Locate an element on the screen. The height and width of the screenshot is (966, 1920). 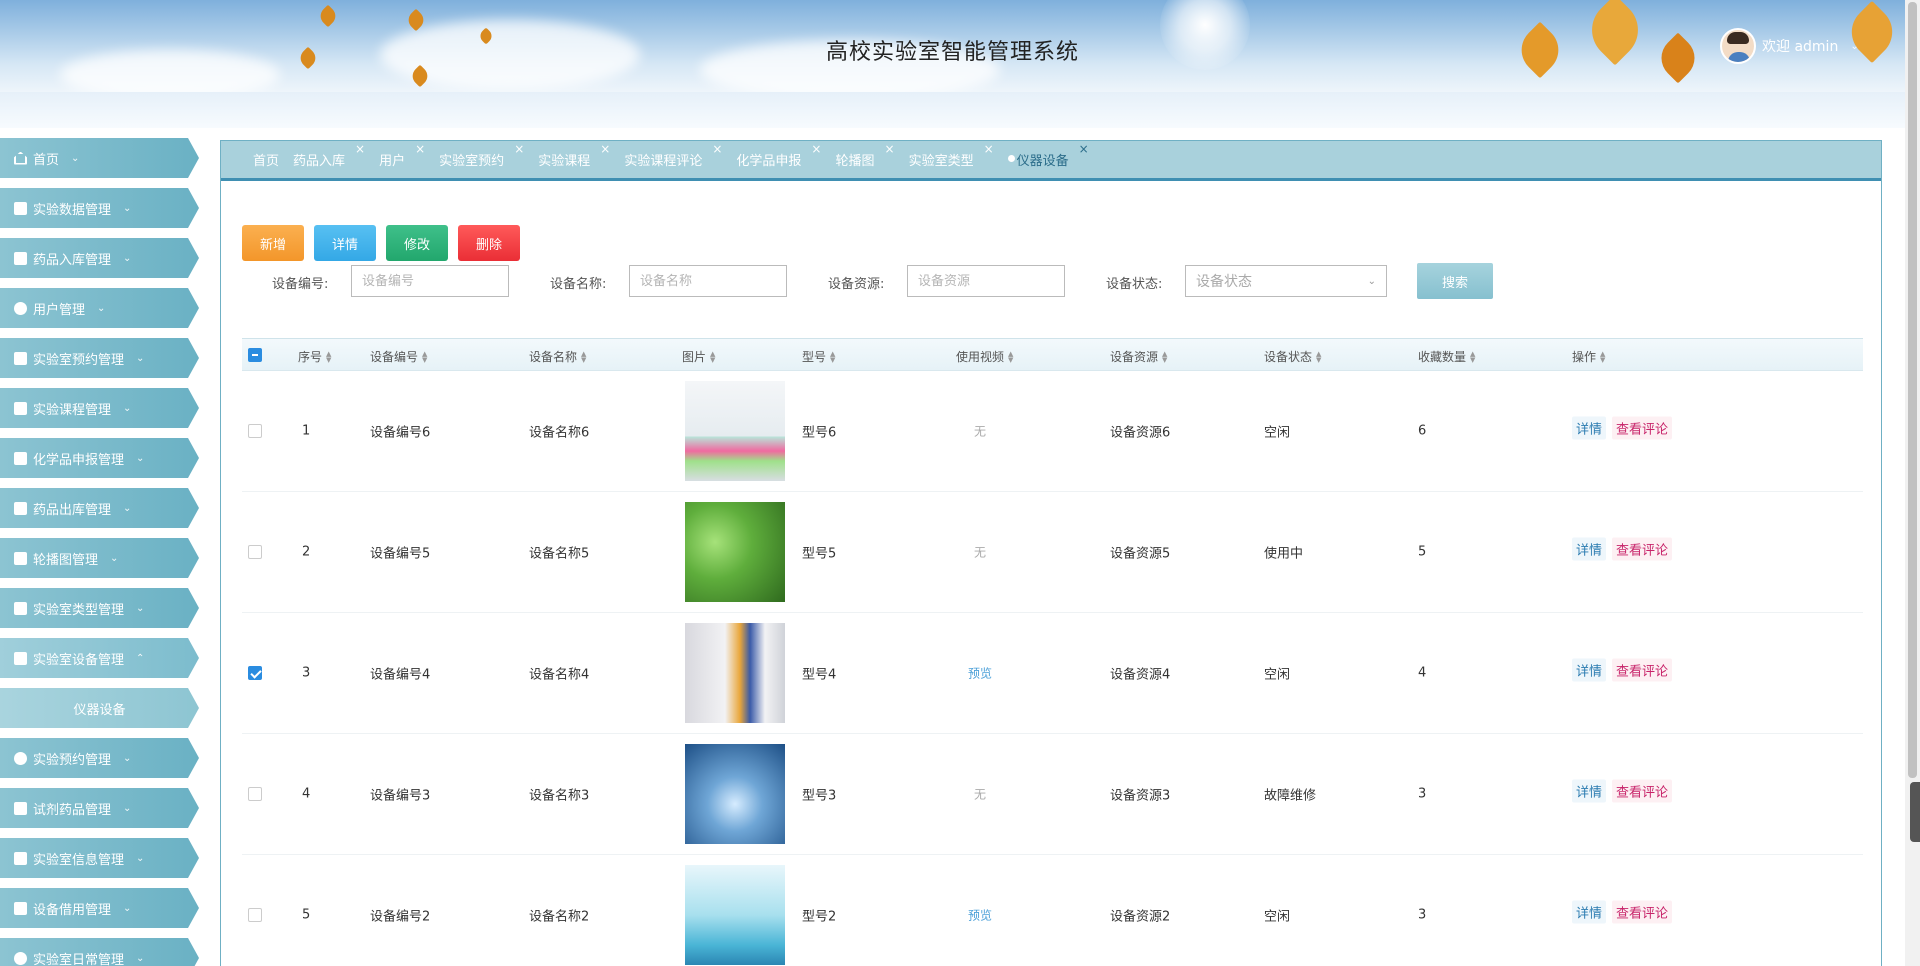
sidebar-item: 实验室日常管理 ⌄ is located at coordinates (99, 952).